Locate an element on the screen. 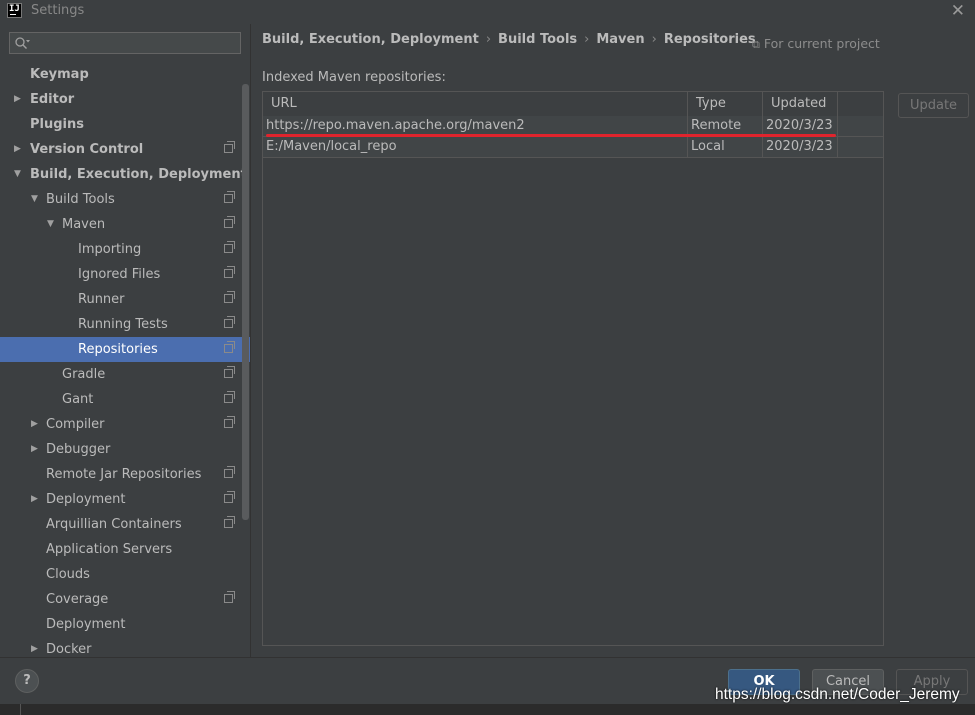 The width and height of the screenshot is (975, 715). breadcrumb-item: Build, Execution, Deployment is located at coordinates (370, 39).